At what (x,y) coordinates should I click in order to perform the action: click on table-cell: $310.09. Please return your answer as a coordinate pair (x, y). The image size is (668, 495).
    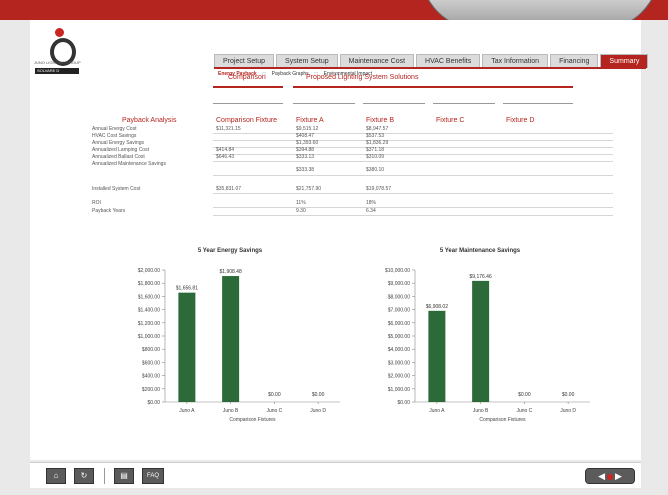
    Looking at the image, I should click on (375, 157).